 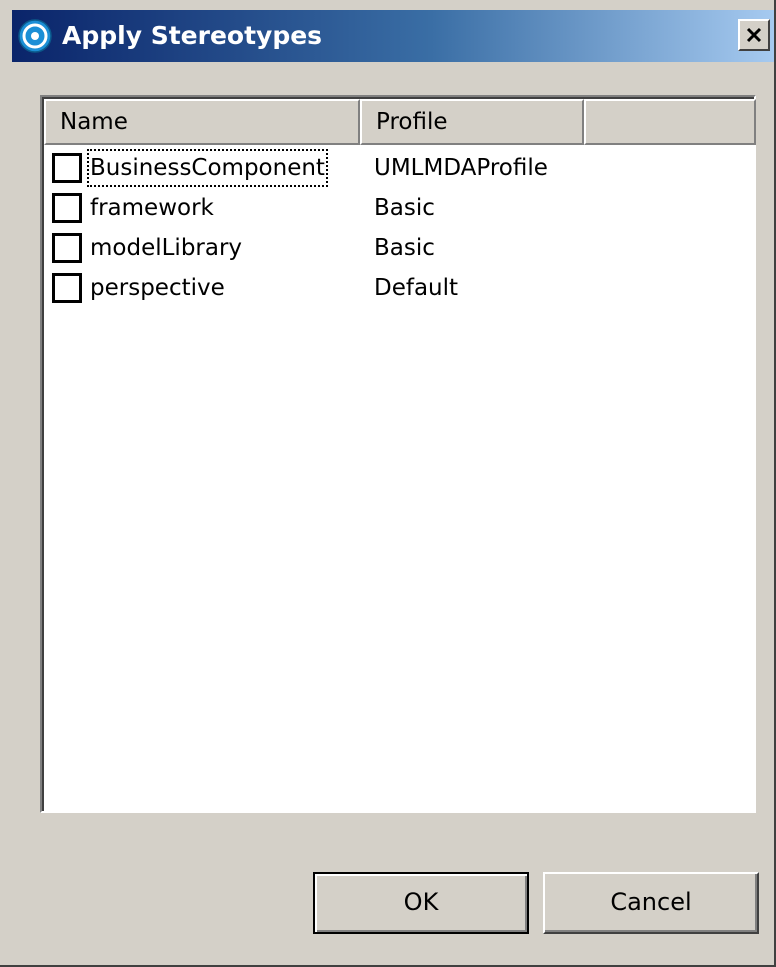 What do you see at coordinates (192, 35) in the screenshot?
I see `dialog-title: Apply Stereotypes` at bounding box center [192, 35].